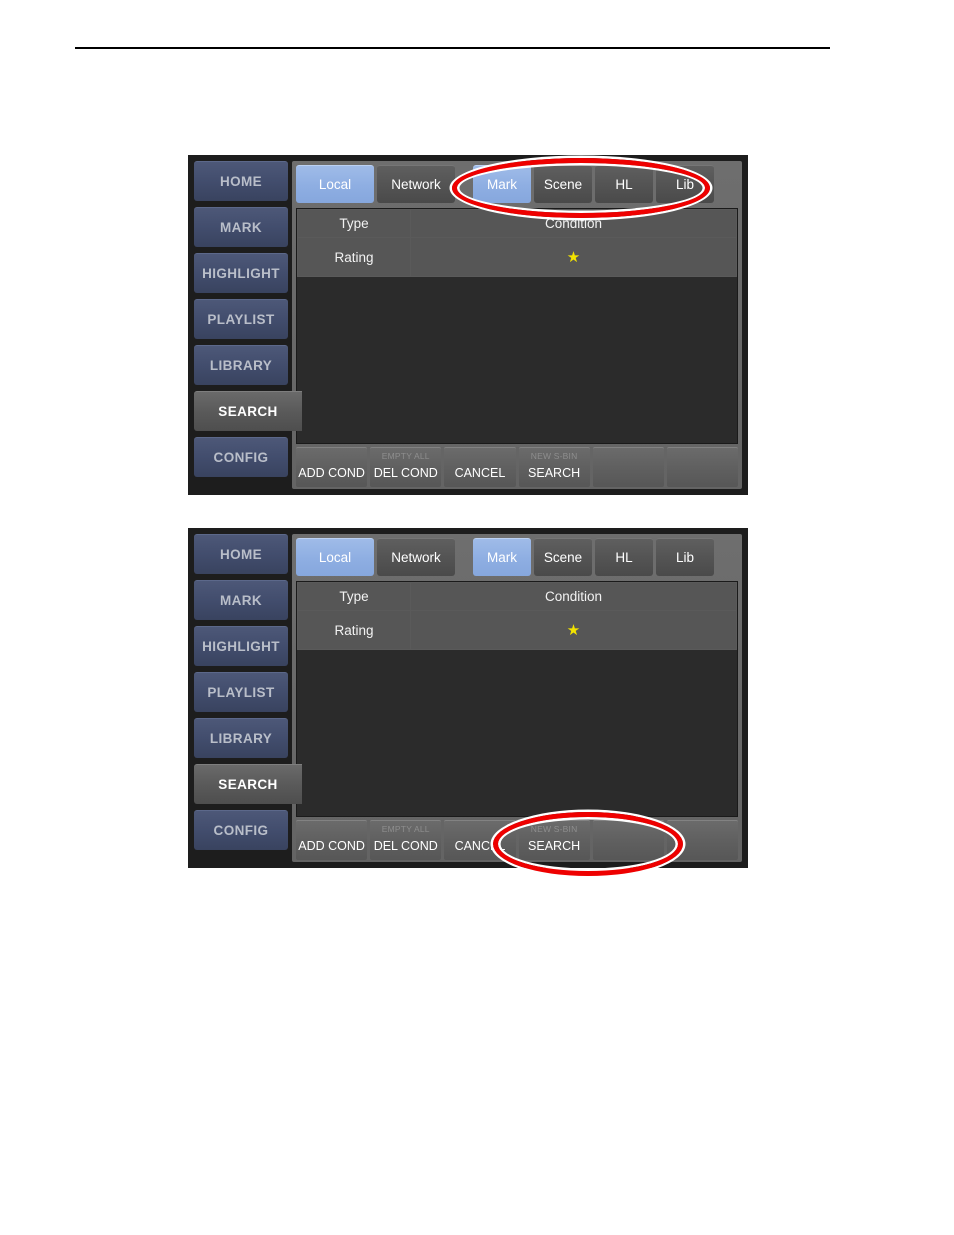 Image resolution: width=954 pixels, height=1235 pixels. I want to click on sidebar-item-label: SEARCH, so click(248, 411).